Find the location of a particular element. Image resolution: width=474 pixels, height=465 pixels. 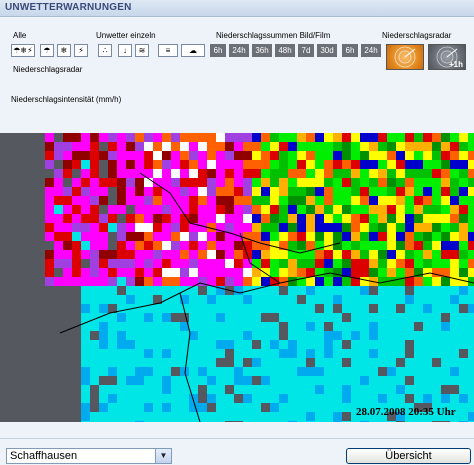

film-6h-button: 6h is located at coordinates (350, 50).